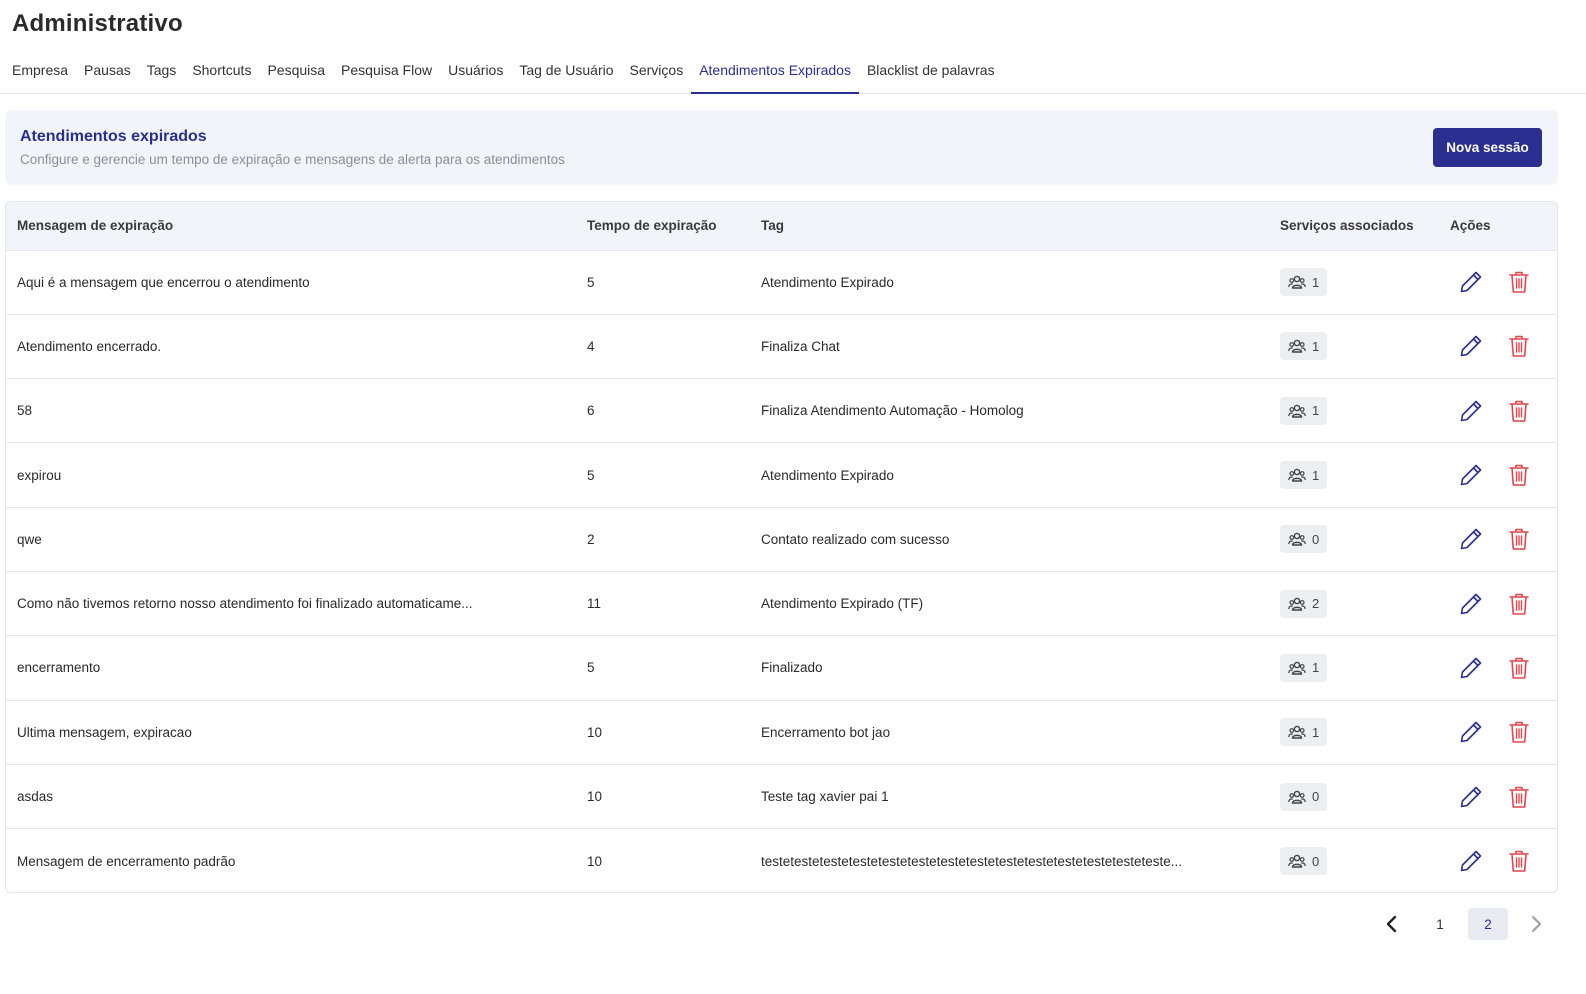  What do you see at coordinates (126, 861) in the screenshot?
I see `row-message: Mensagem de encerramento padrão` at bounding box center [126, 861].